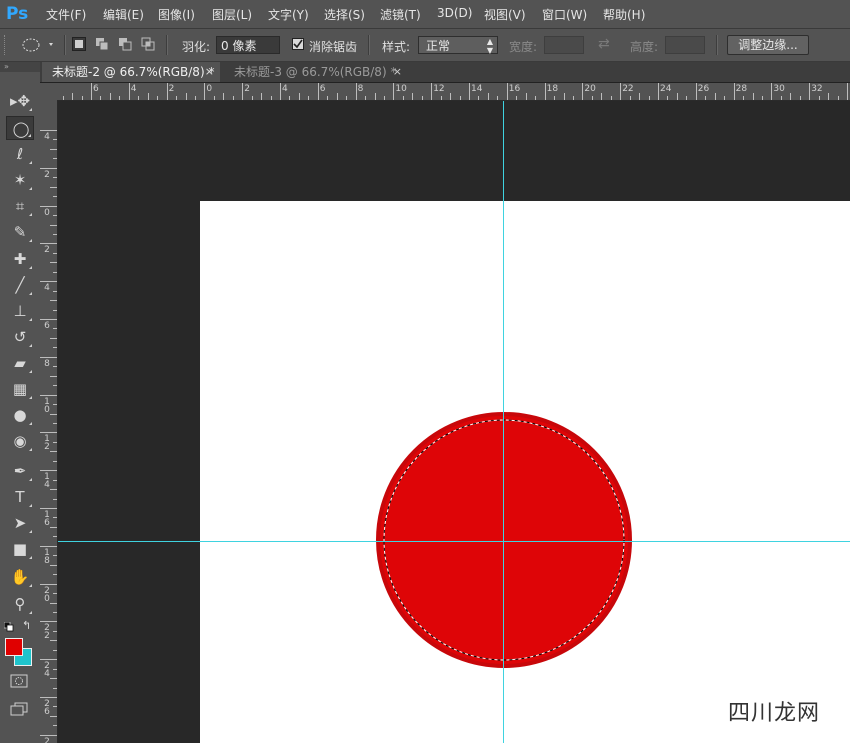 This screenshot has width=850, height=743. I want to click on subtract-selection-button, so click(125, 44).